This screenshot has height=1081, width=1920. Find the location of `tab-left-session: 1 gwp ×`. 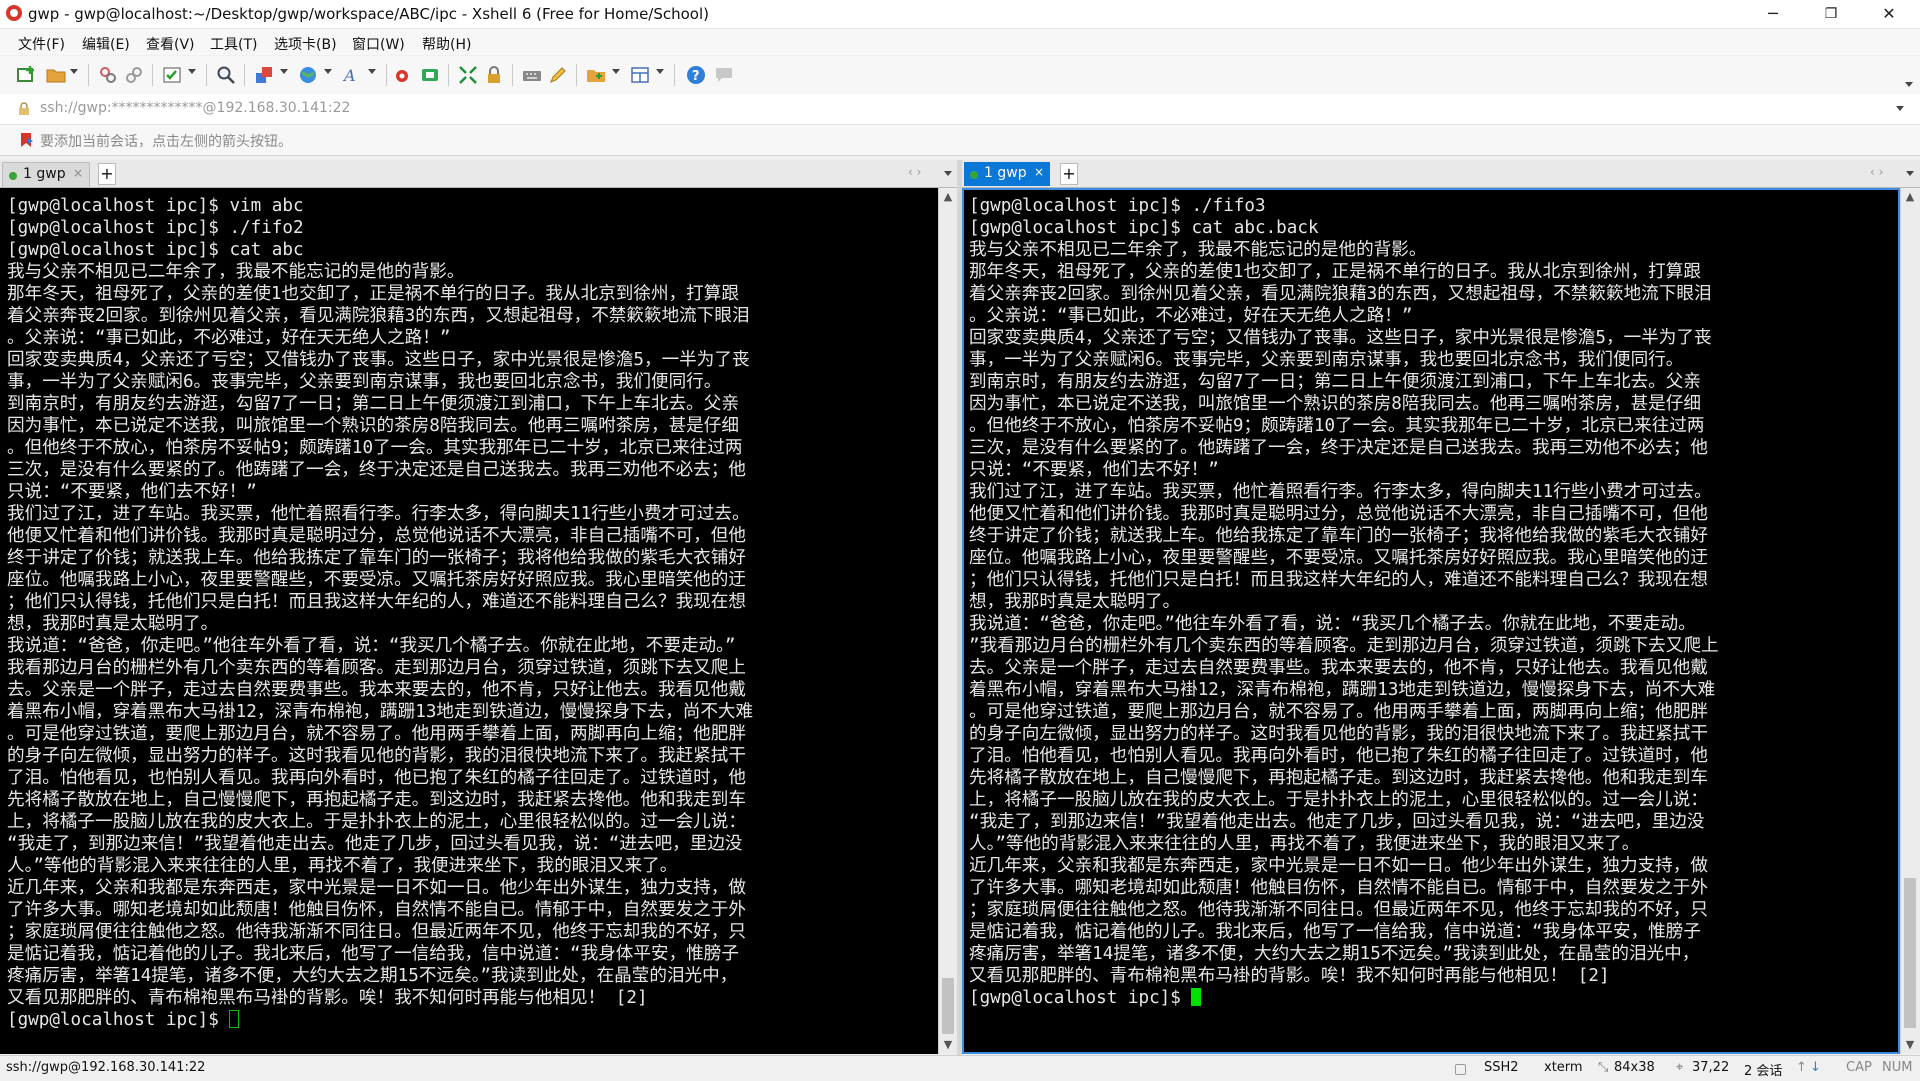

tab-left-session: 1 gwp × is located at coordinates (46, 174).